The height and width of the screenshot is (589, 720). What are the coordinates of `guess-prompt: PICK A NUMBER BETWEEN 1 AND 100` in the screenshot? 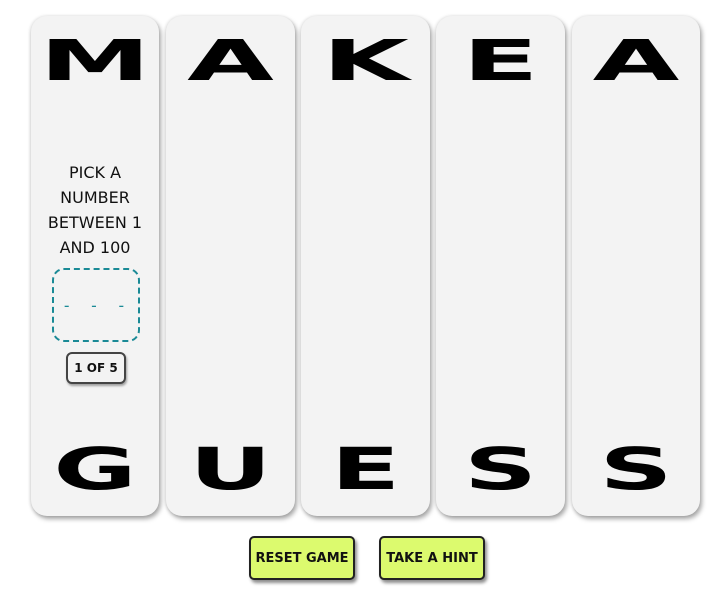 It's located at (95, 210).